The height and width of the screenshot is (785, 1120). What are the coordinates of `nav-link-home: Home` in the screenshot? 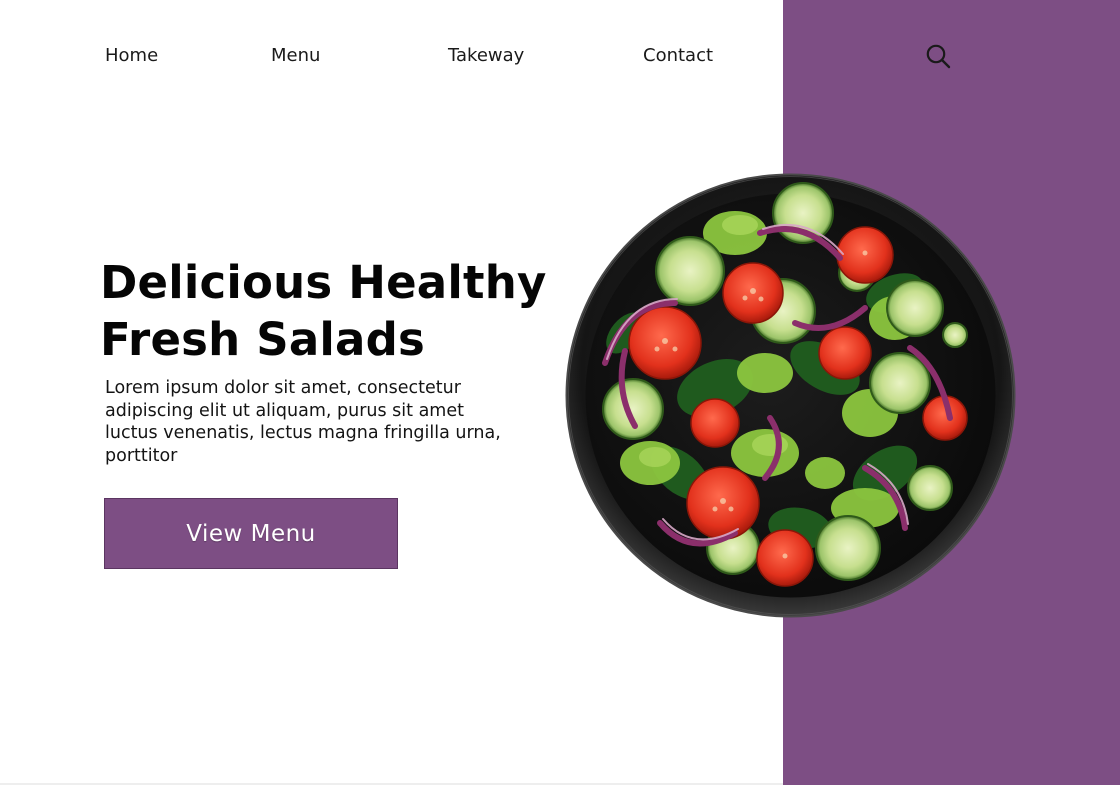 It's located at (131, 56).